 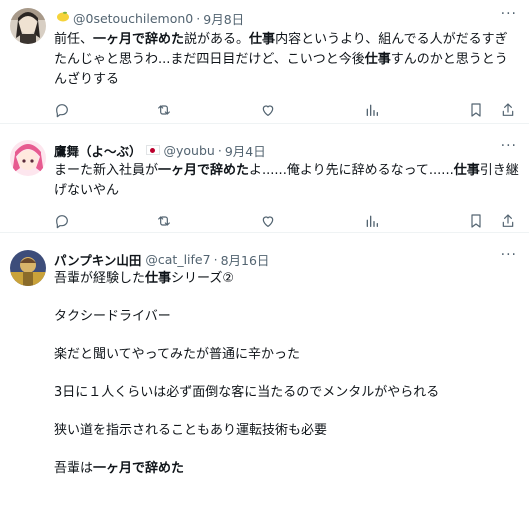 I want to click on text-segment: 吾輩は, so click(x=74, y=468).